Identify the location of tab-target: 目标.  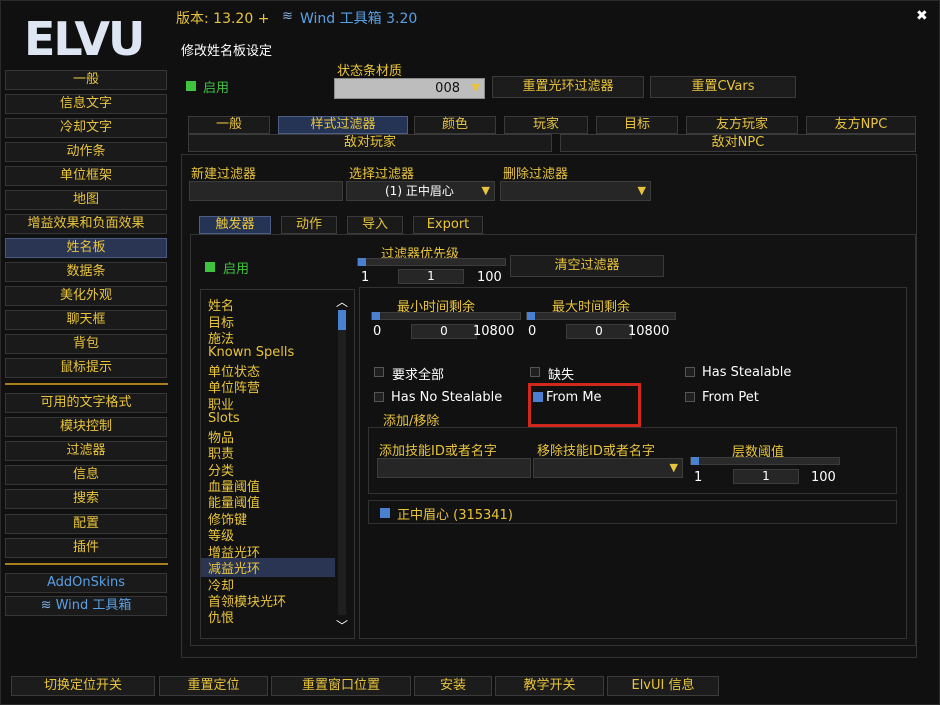
(637, 125).